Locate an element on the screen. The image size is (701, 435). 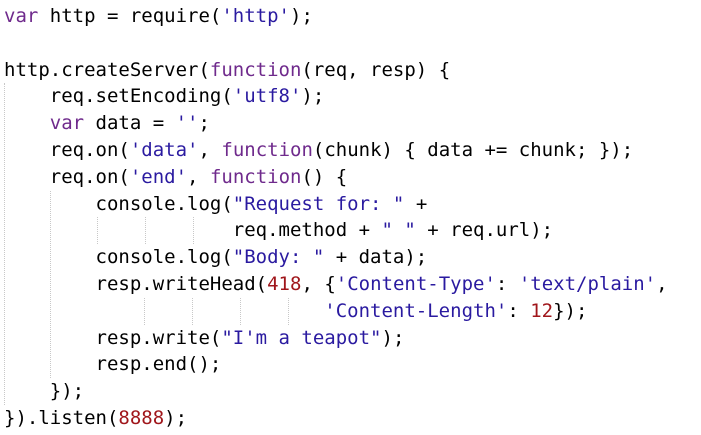
code-token: 'Content-Length' is located at coordinates (416, 310).